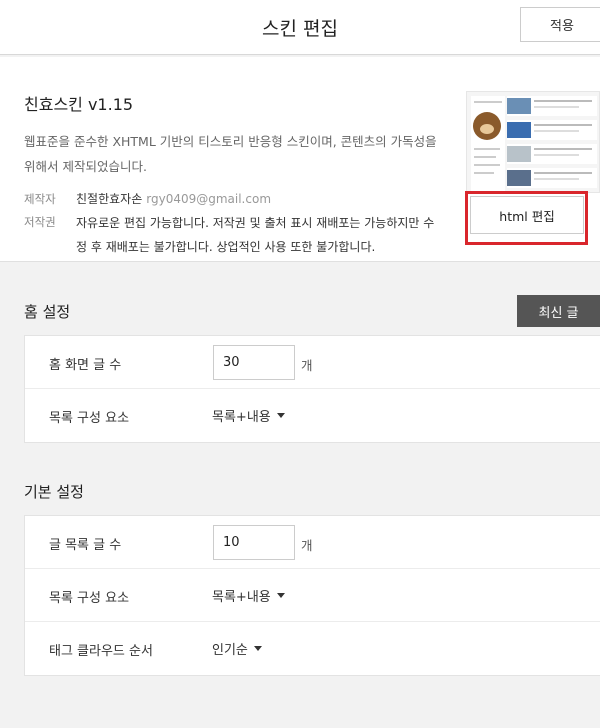 Image resolution: width=600 pixels, height=728 pixels. I want to click on basic-list-component-select: 목록+내용, so click(248, 595).